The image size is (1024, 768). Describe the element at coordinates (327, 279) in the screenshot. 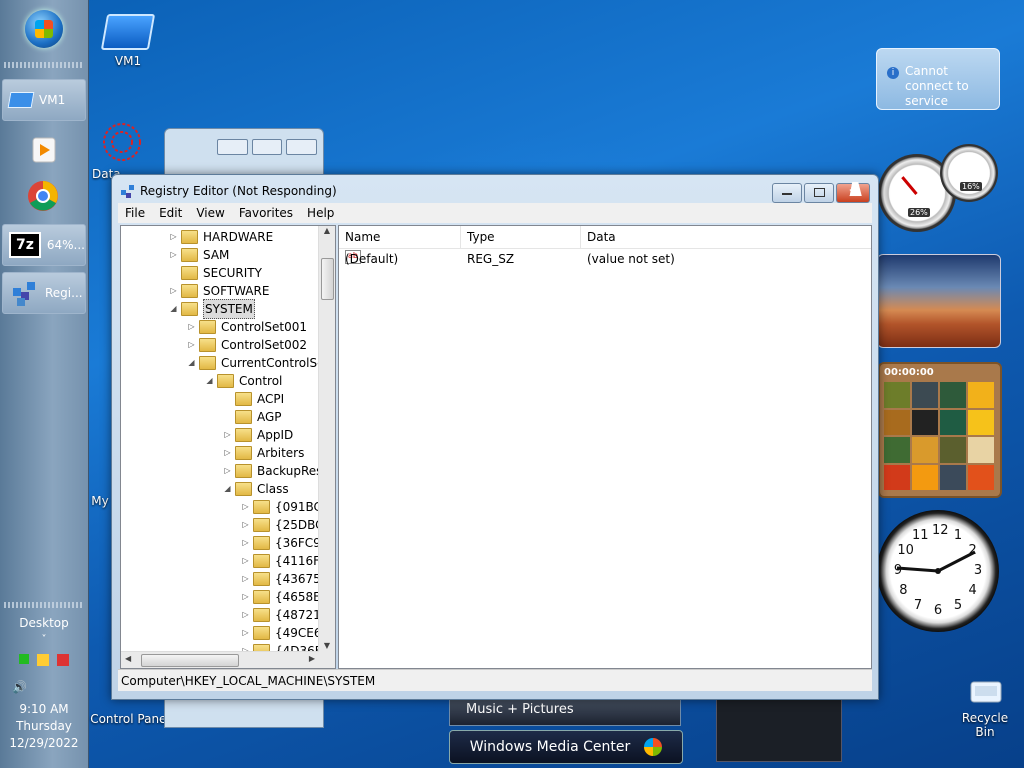

I see `tree-scroll-thumb` at that location.